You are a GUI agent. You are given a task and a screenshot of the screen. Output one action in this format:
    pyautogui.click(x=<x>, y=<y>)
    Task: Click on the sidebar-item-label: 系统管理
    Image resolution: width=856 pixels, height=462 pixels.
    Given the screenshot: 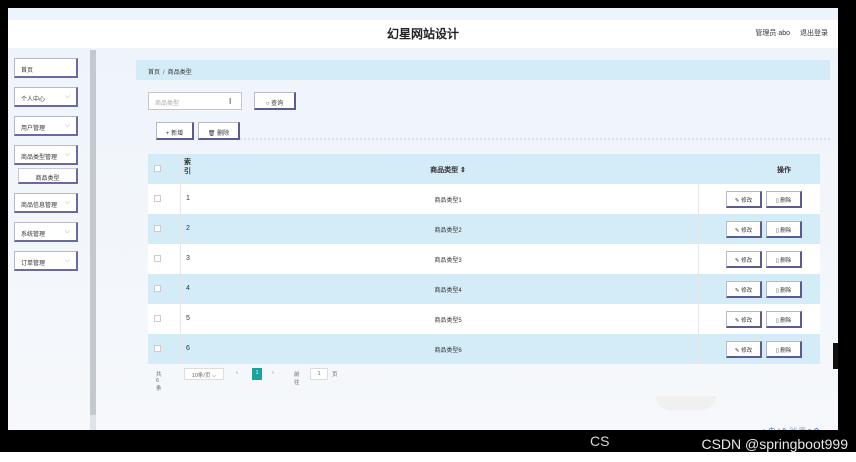 What is the action you would take?
    pyautogui.click(x=33, y=235)
    